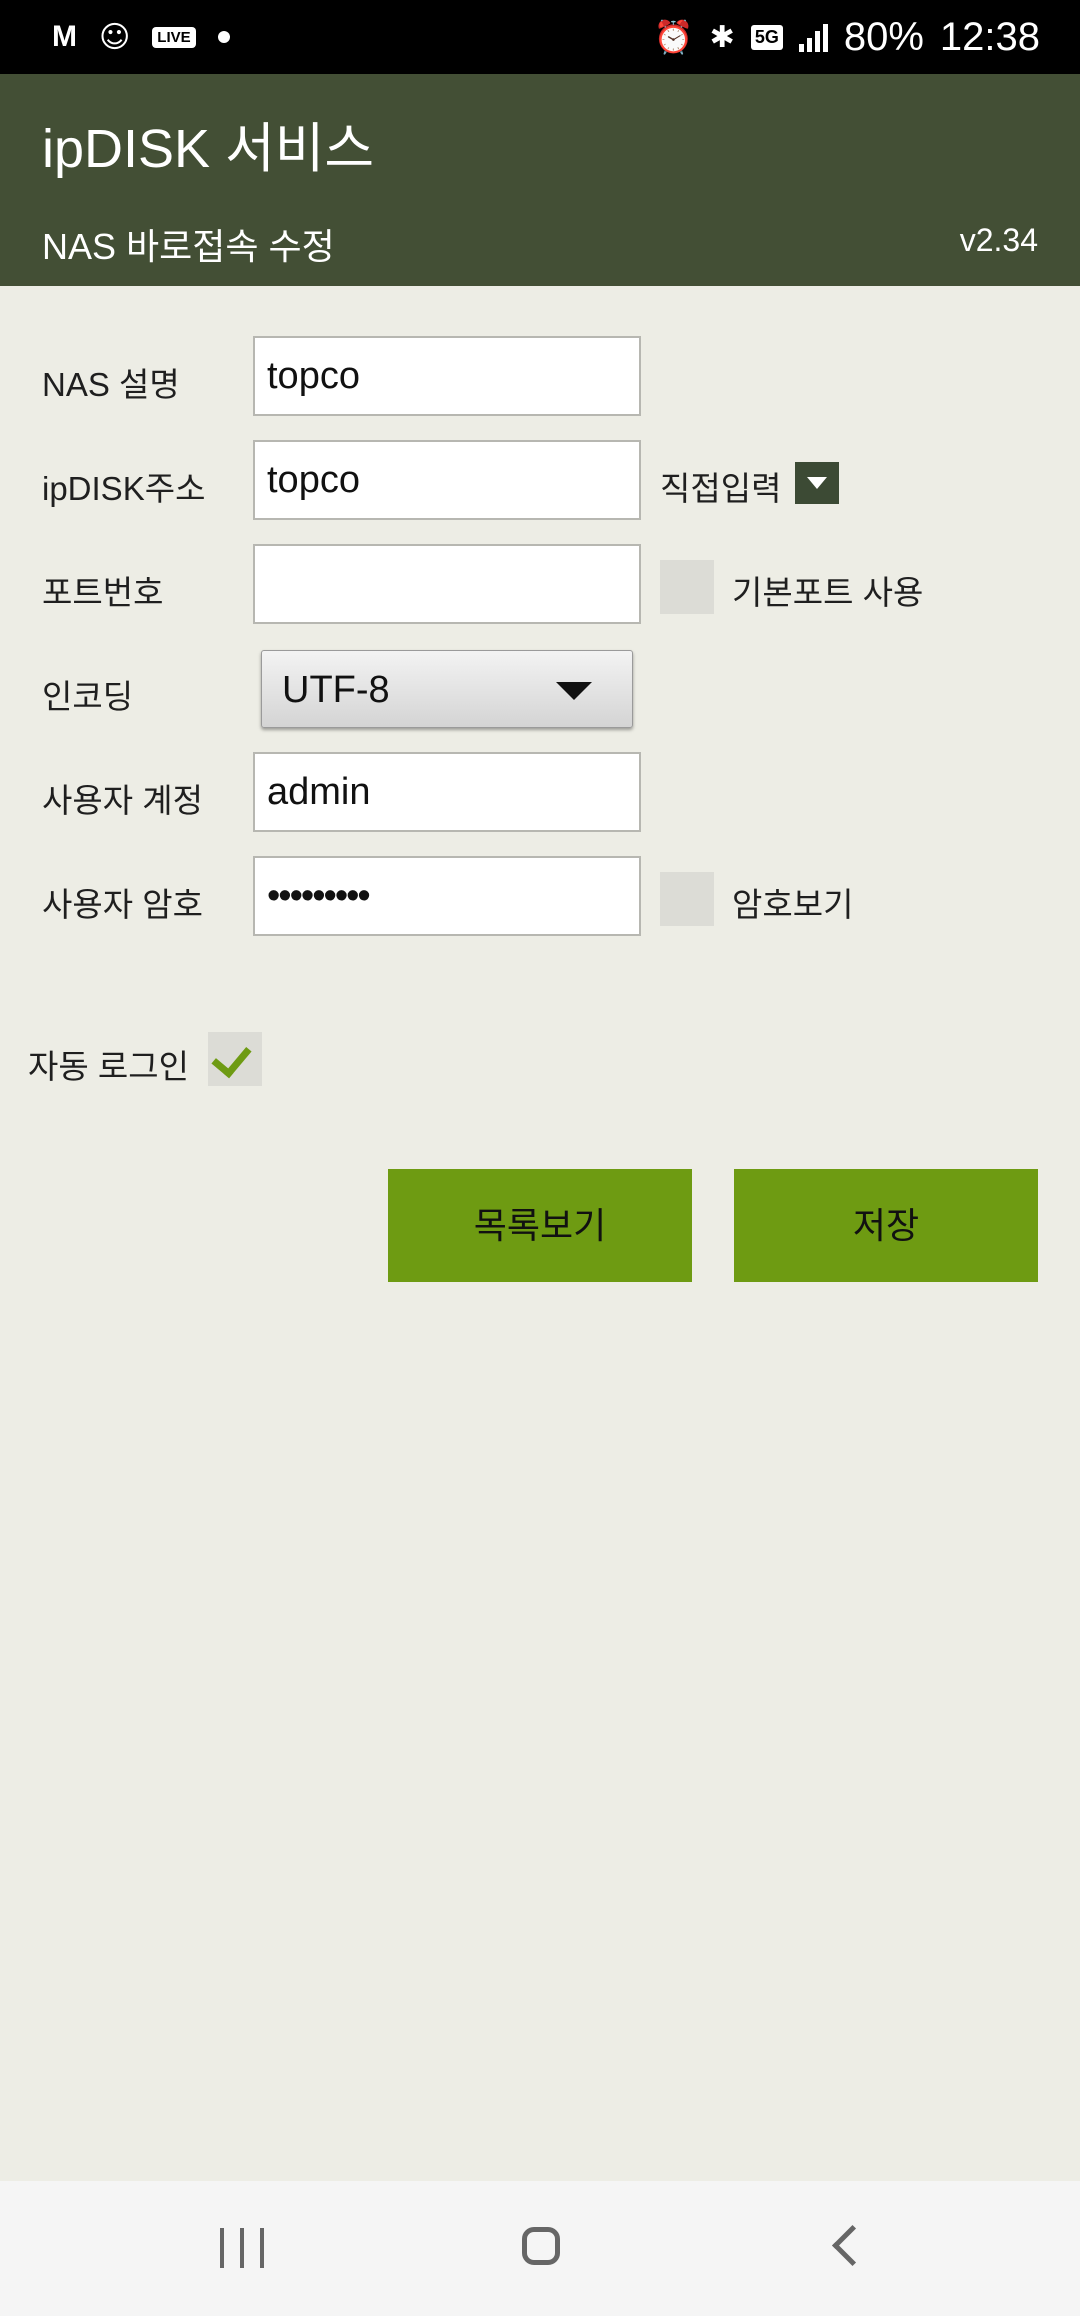  What do you see at coordinates (188, 246) in the screenshot?
I see `screen-subtitle: NAS 바로접속 수정` at bounding box center [188, 246].